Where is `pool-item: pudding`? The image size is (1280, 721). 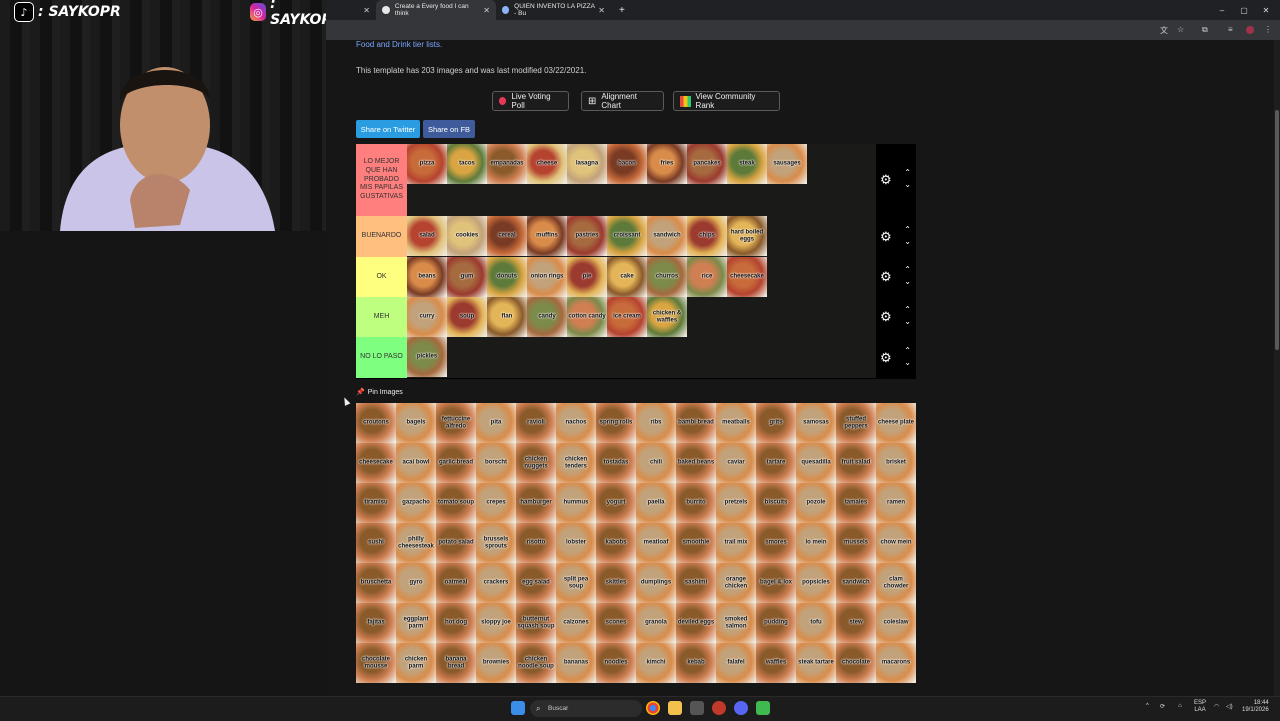 pool-item: pudding is located at coordinates (776, 623).